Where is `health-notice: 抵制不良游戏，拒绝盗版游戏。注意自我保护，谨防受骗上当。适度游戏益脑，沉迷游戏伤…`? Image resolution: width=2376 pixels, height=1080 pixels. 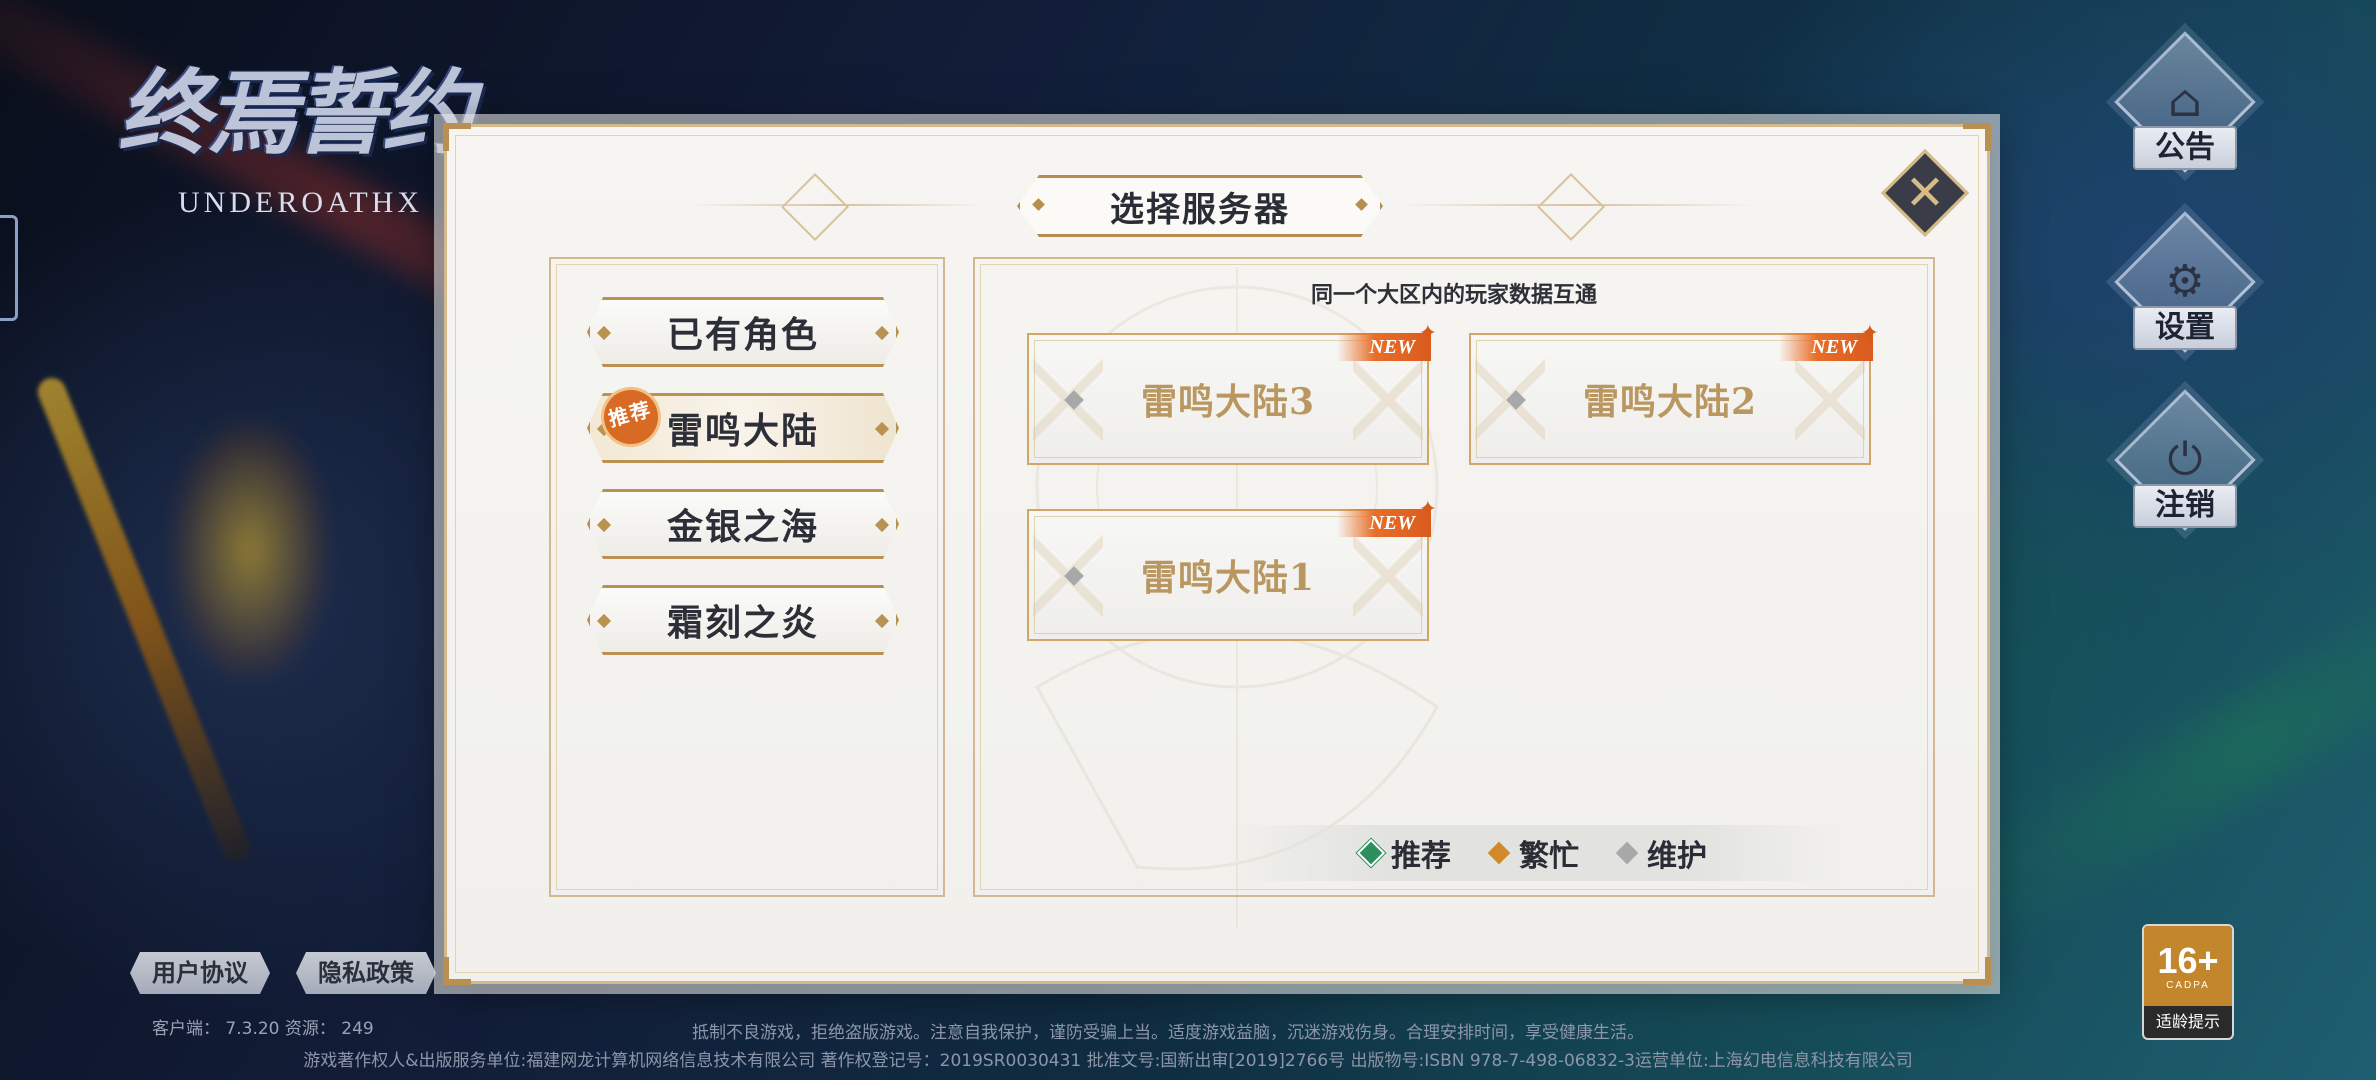 health-notice: 抵制不良游戏，拒绝盗版游戏。注意自我保护，谨防受骗上当。适度游戏益脑，沉迷游戏伤… is located at coordinates (1168, 1033).